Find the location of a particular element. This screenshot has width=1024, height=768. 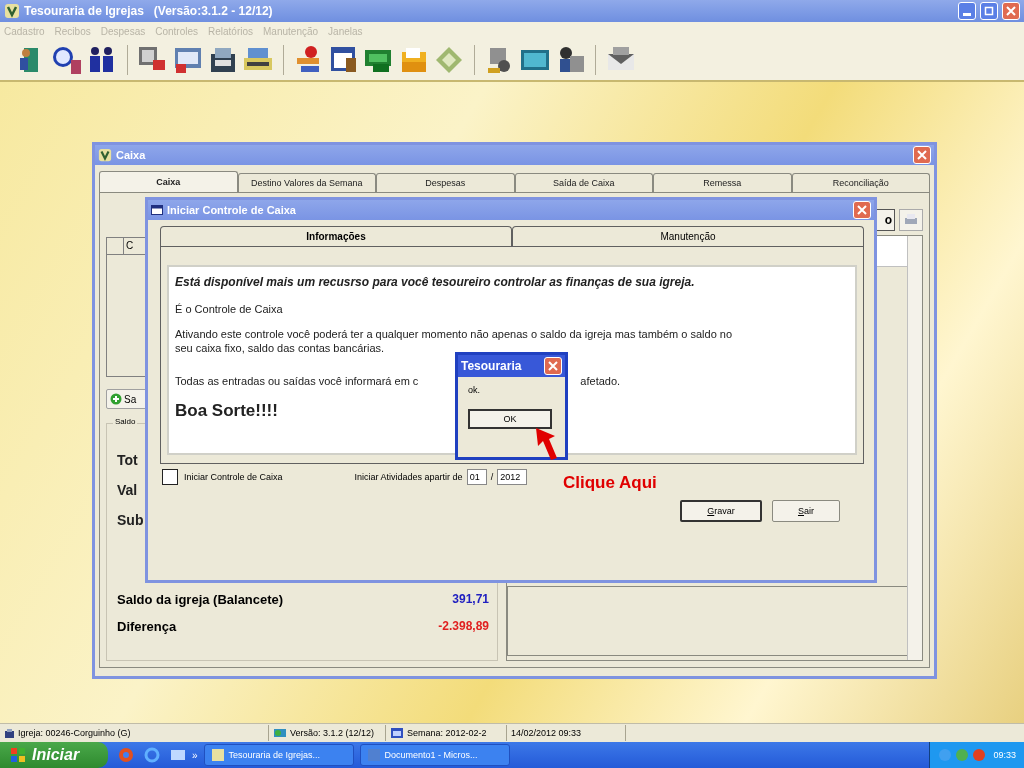

tab: Informações is located at coordinates (336, 236).